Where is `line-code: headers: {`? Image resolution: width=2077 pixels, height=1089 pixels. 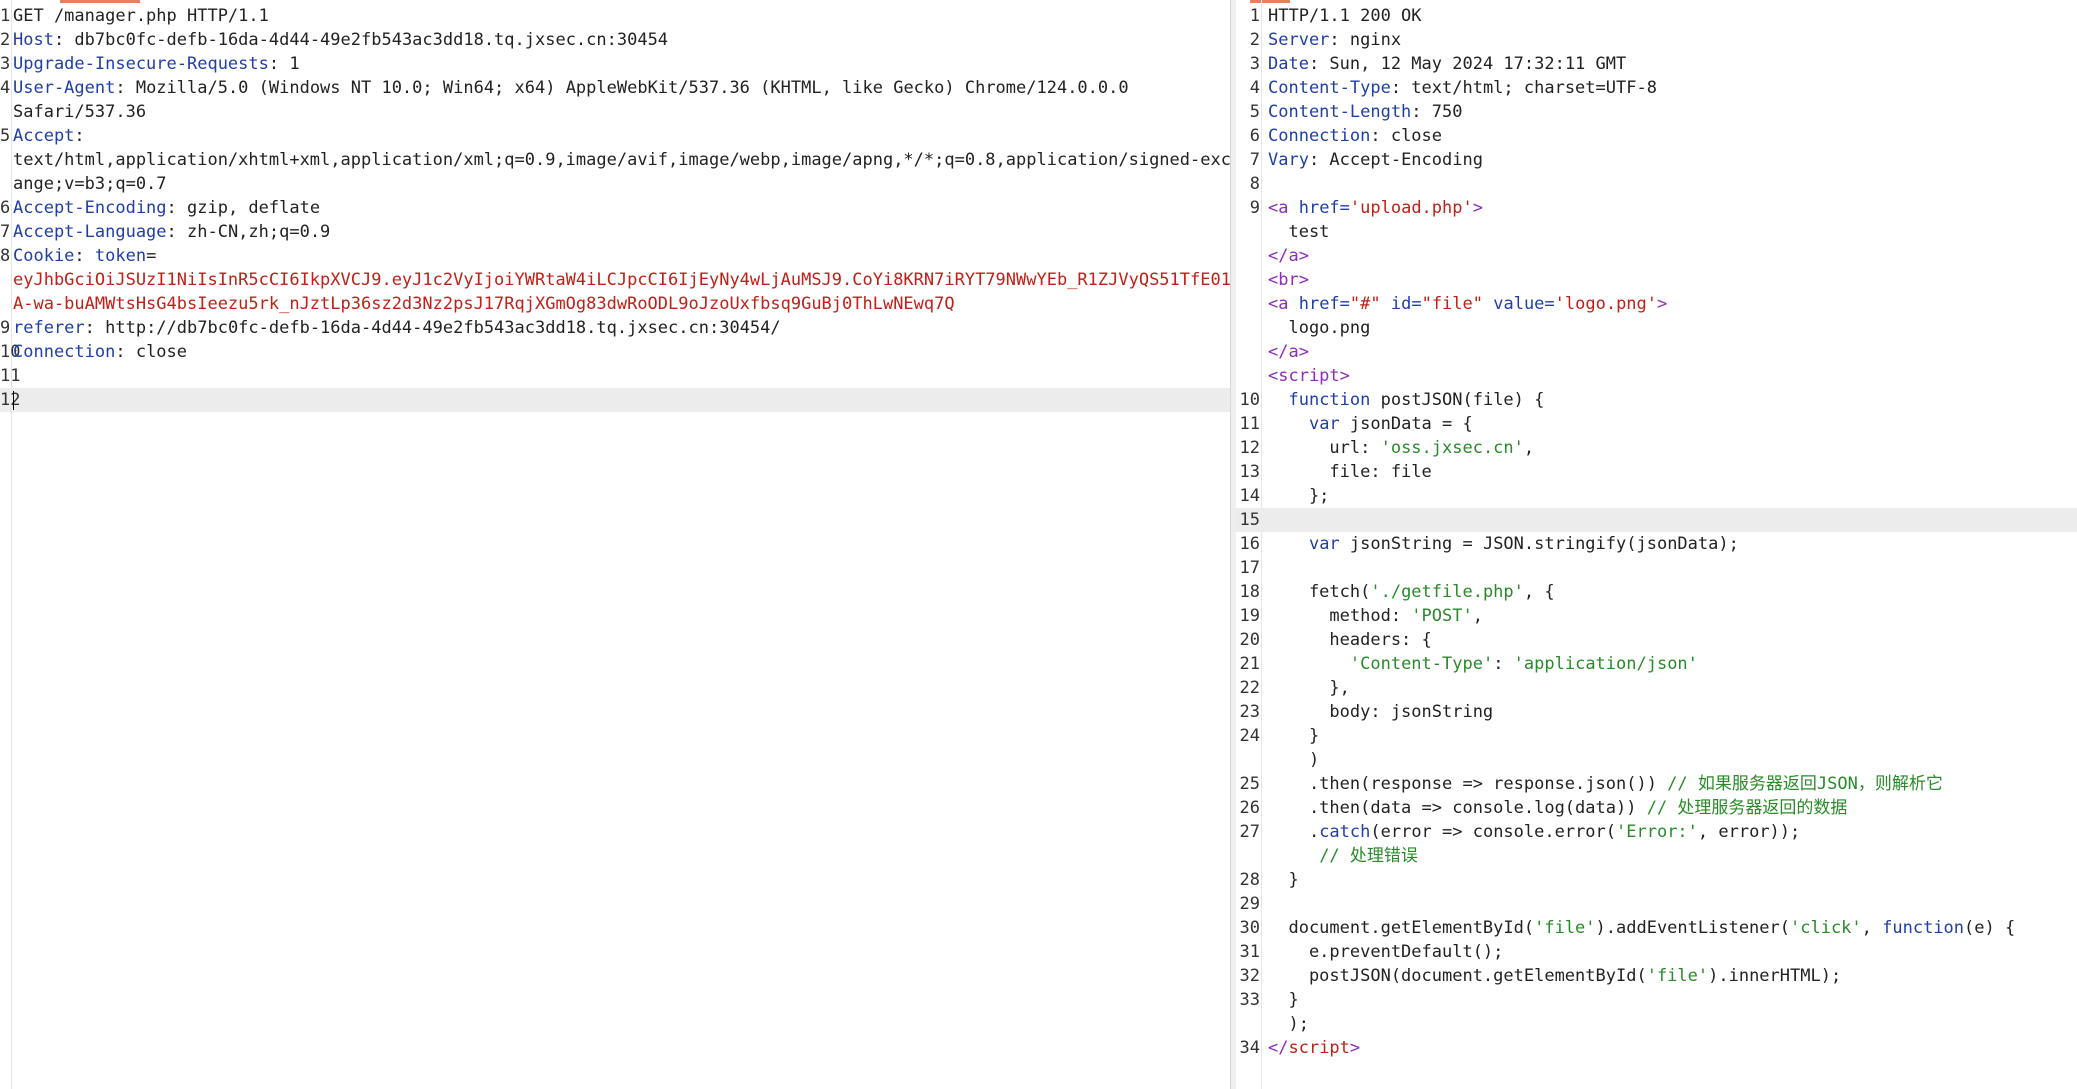
line-code: headers: { is located at coordinates (1350, 640).